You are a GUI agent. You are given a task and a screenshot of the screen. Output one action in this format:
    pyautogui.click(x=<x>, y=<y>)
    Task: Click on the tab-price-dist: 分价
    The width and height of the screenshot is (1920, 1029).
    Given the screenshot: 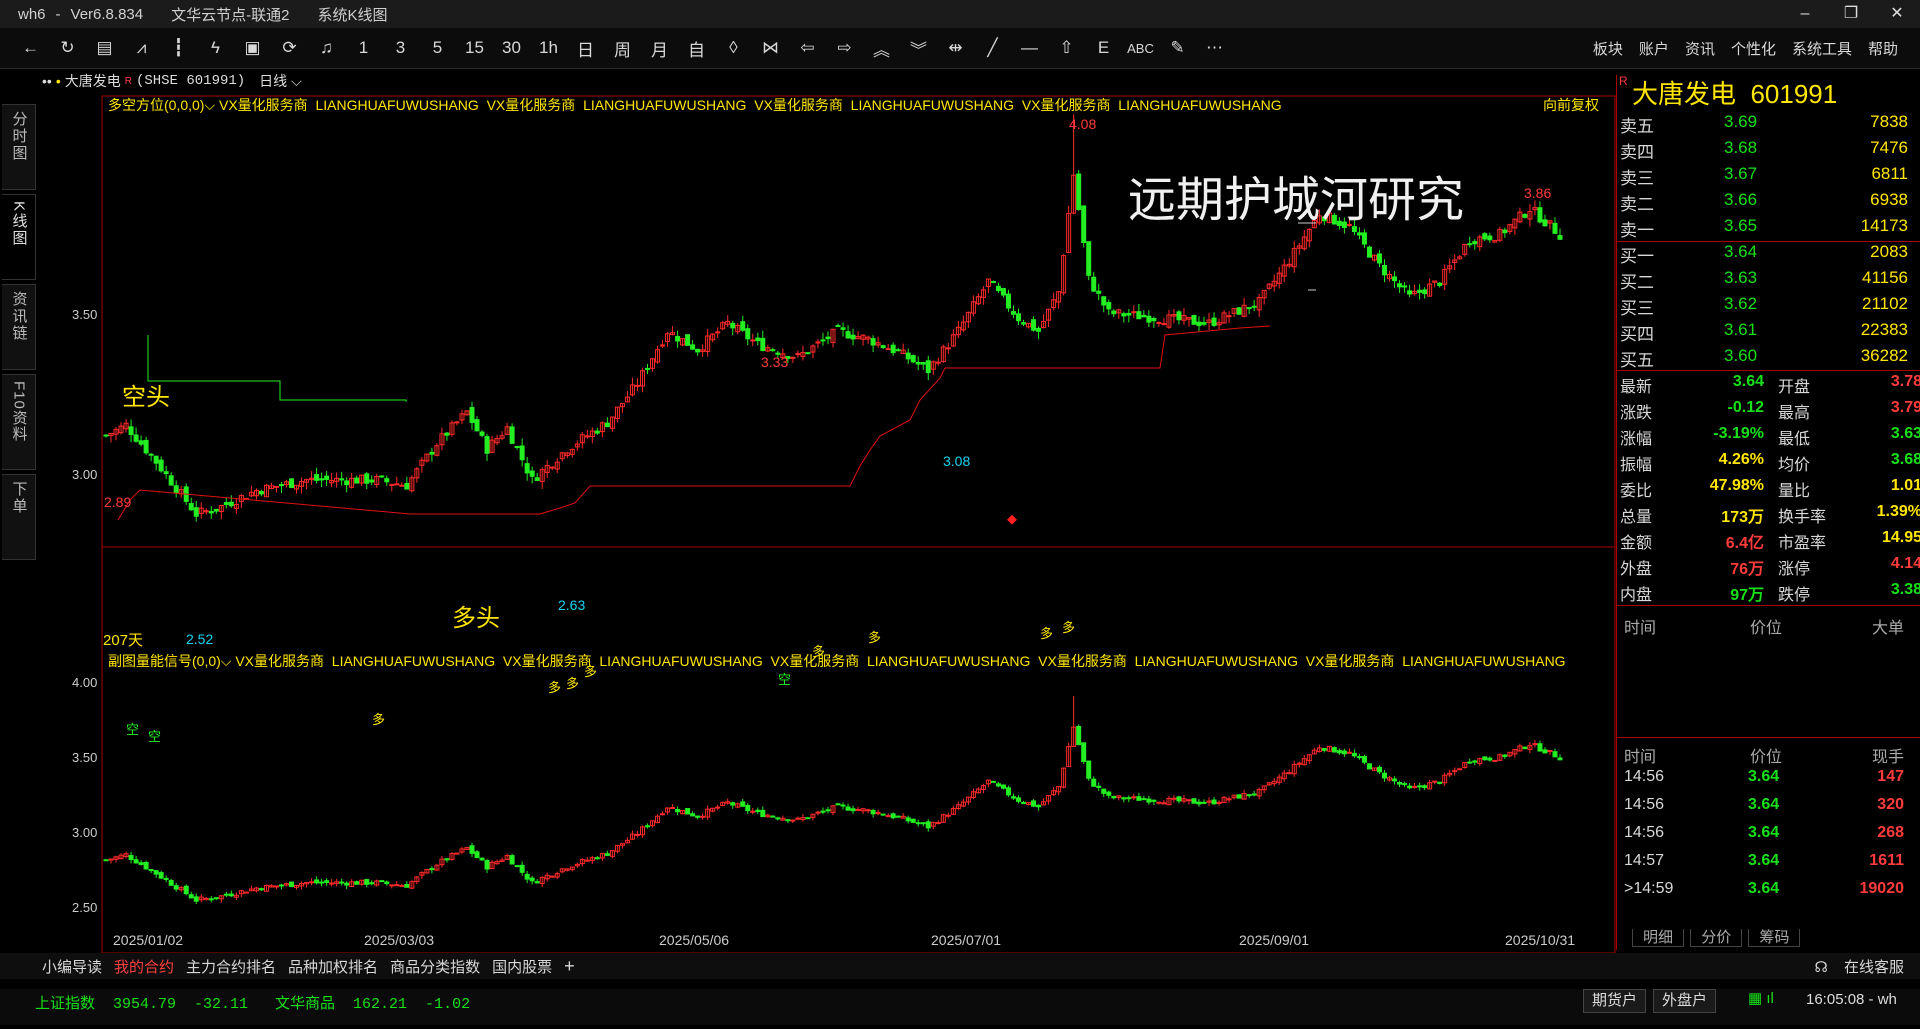 What is the action you would take?
    pyautogui.click(x=1716, y=938)
    